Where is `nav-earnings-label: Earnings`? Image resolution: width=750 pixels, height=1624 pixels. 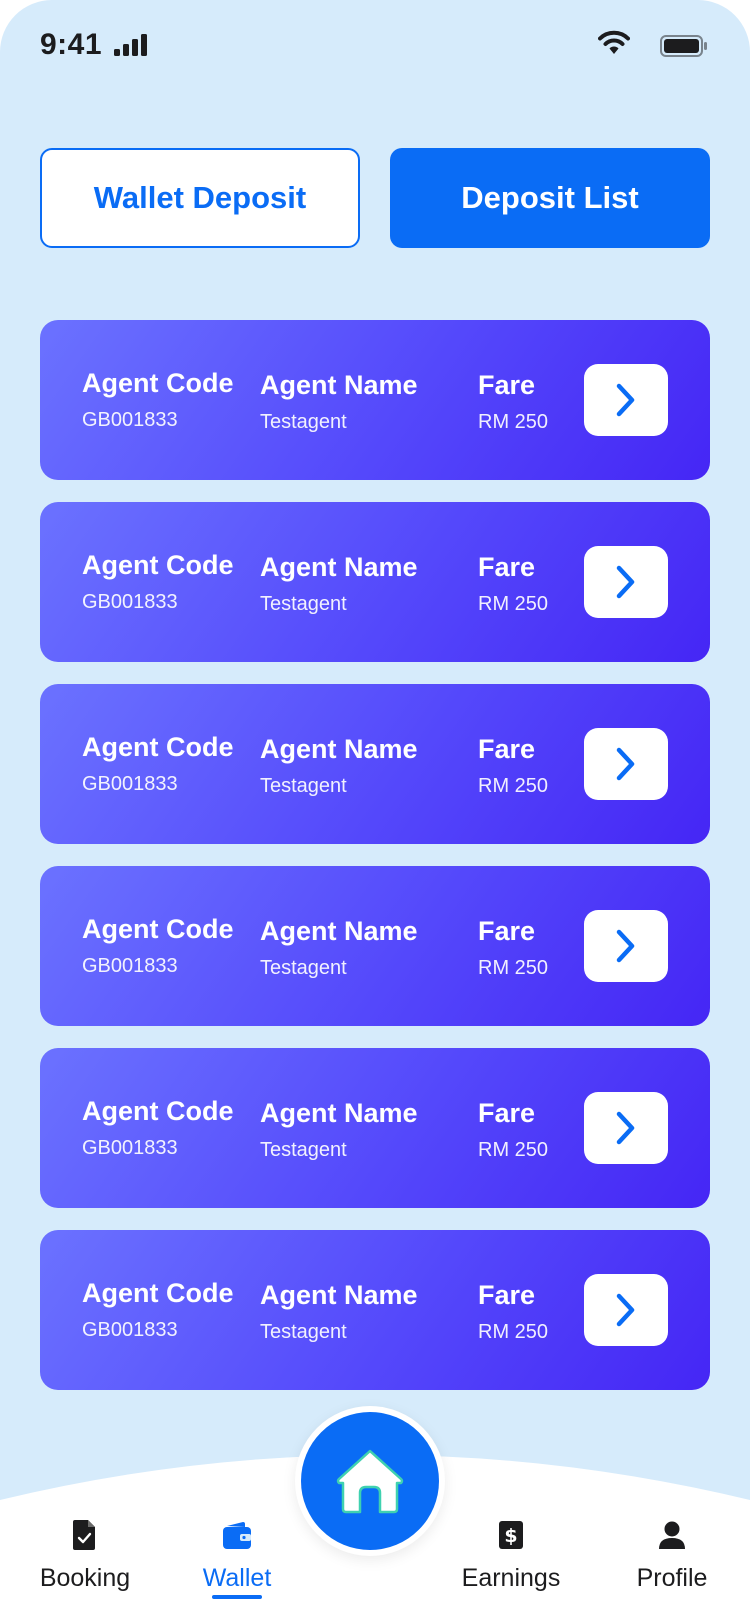
nav-earnings-label: Earnings is located at coordinates (511, 1578).